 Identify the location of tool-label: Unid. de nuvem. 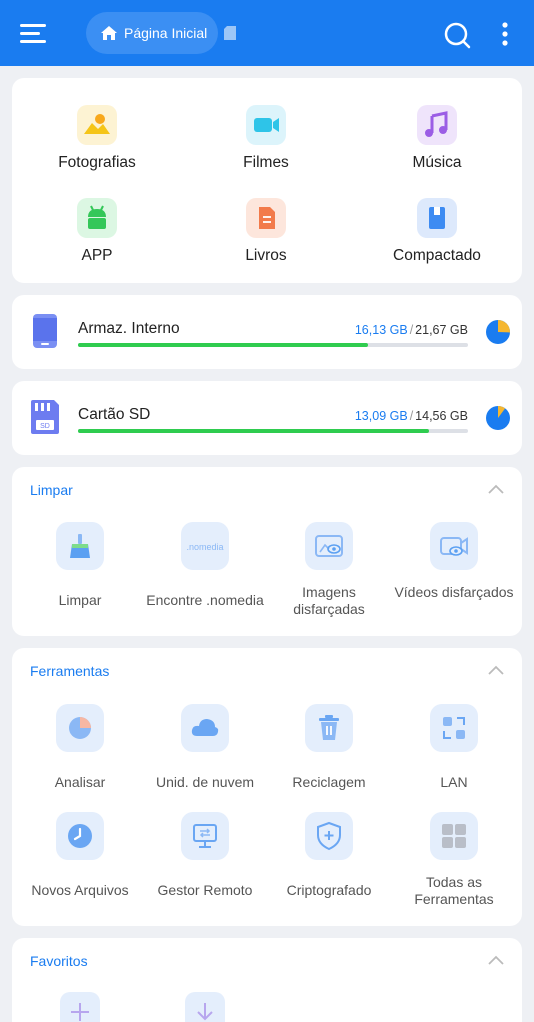
(205, 782).